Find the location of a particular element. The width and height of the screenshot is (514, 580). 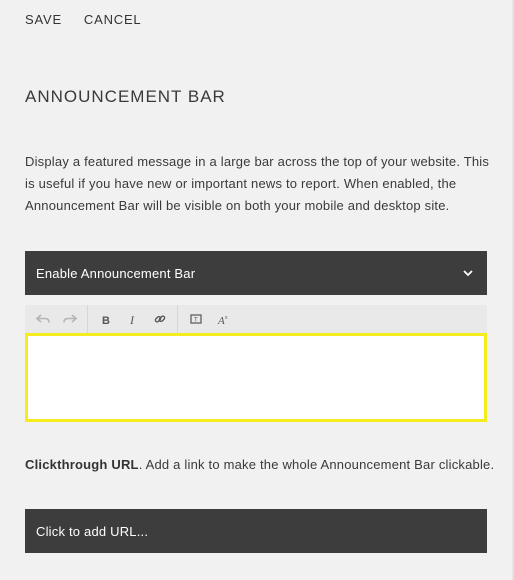

redo-icon is located at coordinates (69, 319).